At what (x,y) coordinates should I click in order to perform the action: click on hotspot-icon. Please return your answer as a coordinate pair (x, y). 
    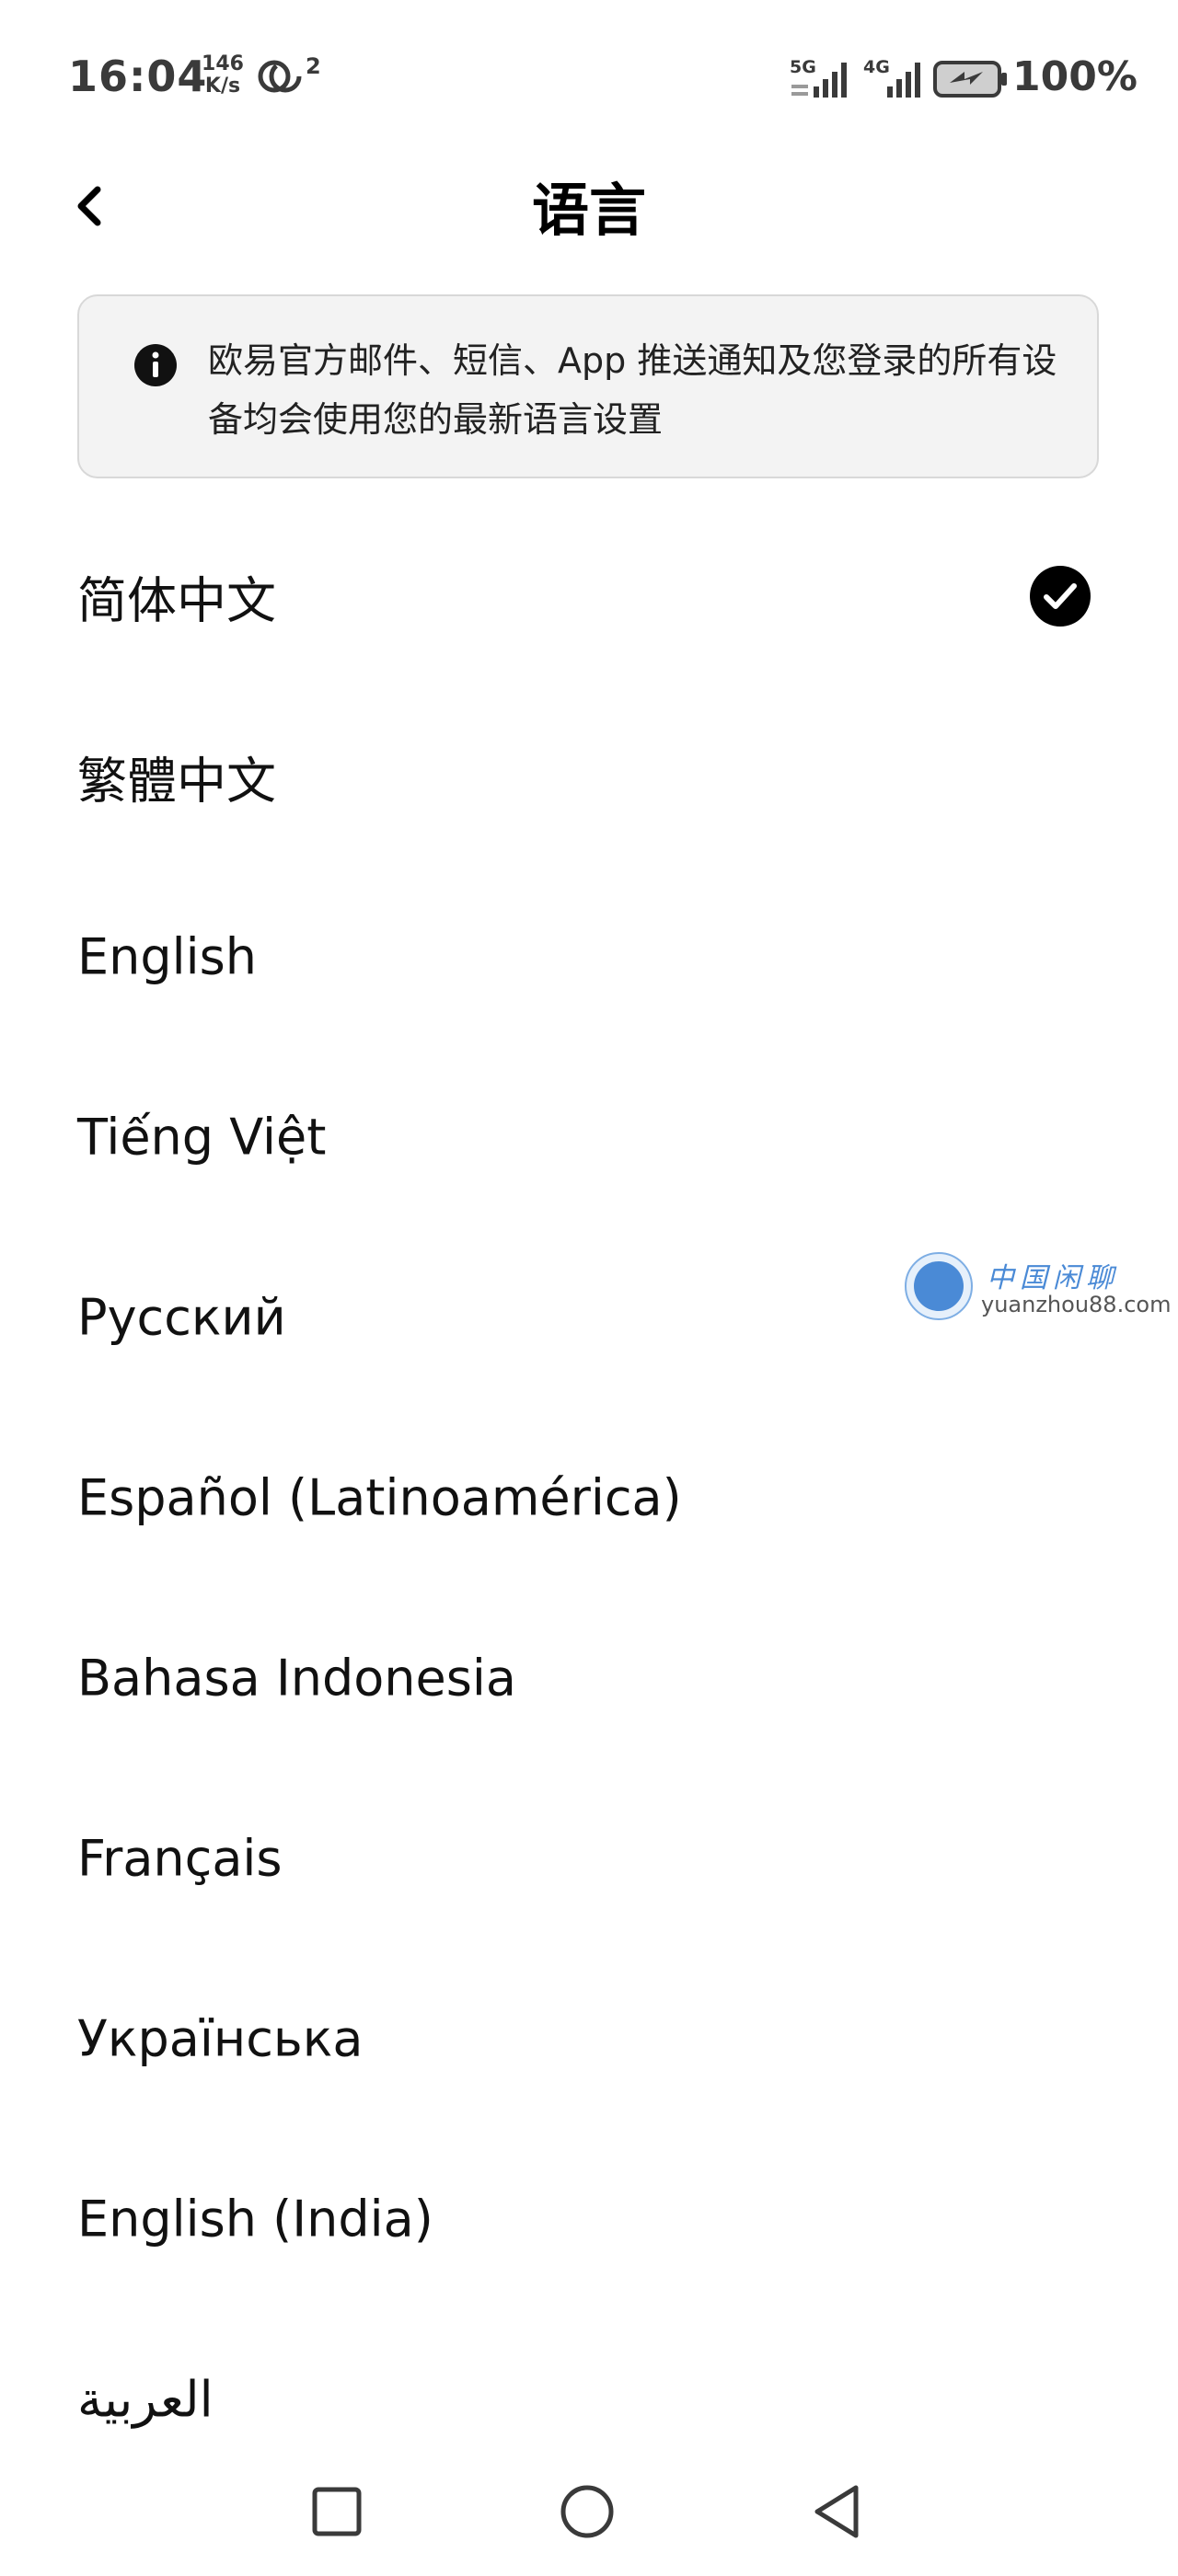
    Looking at the image, I should click on (280, 76).